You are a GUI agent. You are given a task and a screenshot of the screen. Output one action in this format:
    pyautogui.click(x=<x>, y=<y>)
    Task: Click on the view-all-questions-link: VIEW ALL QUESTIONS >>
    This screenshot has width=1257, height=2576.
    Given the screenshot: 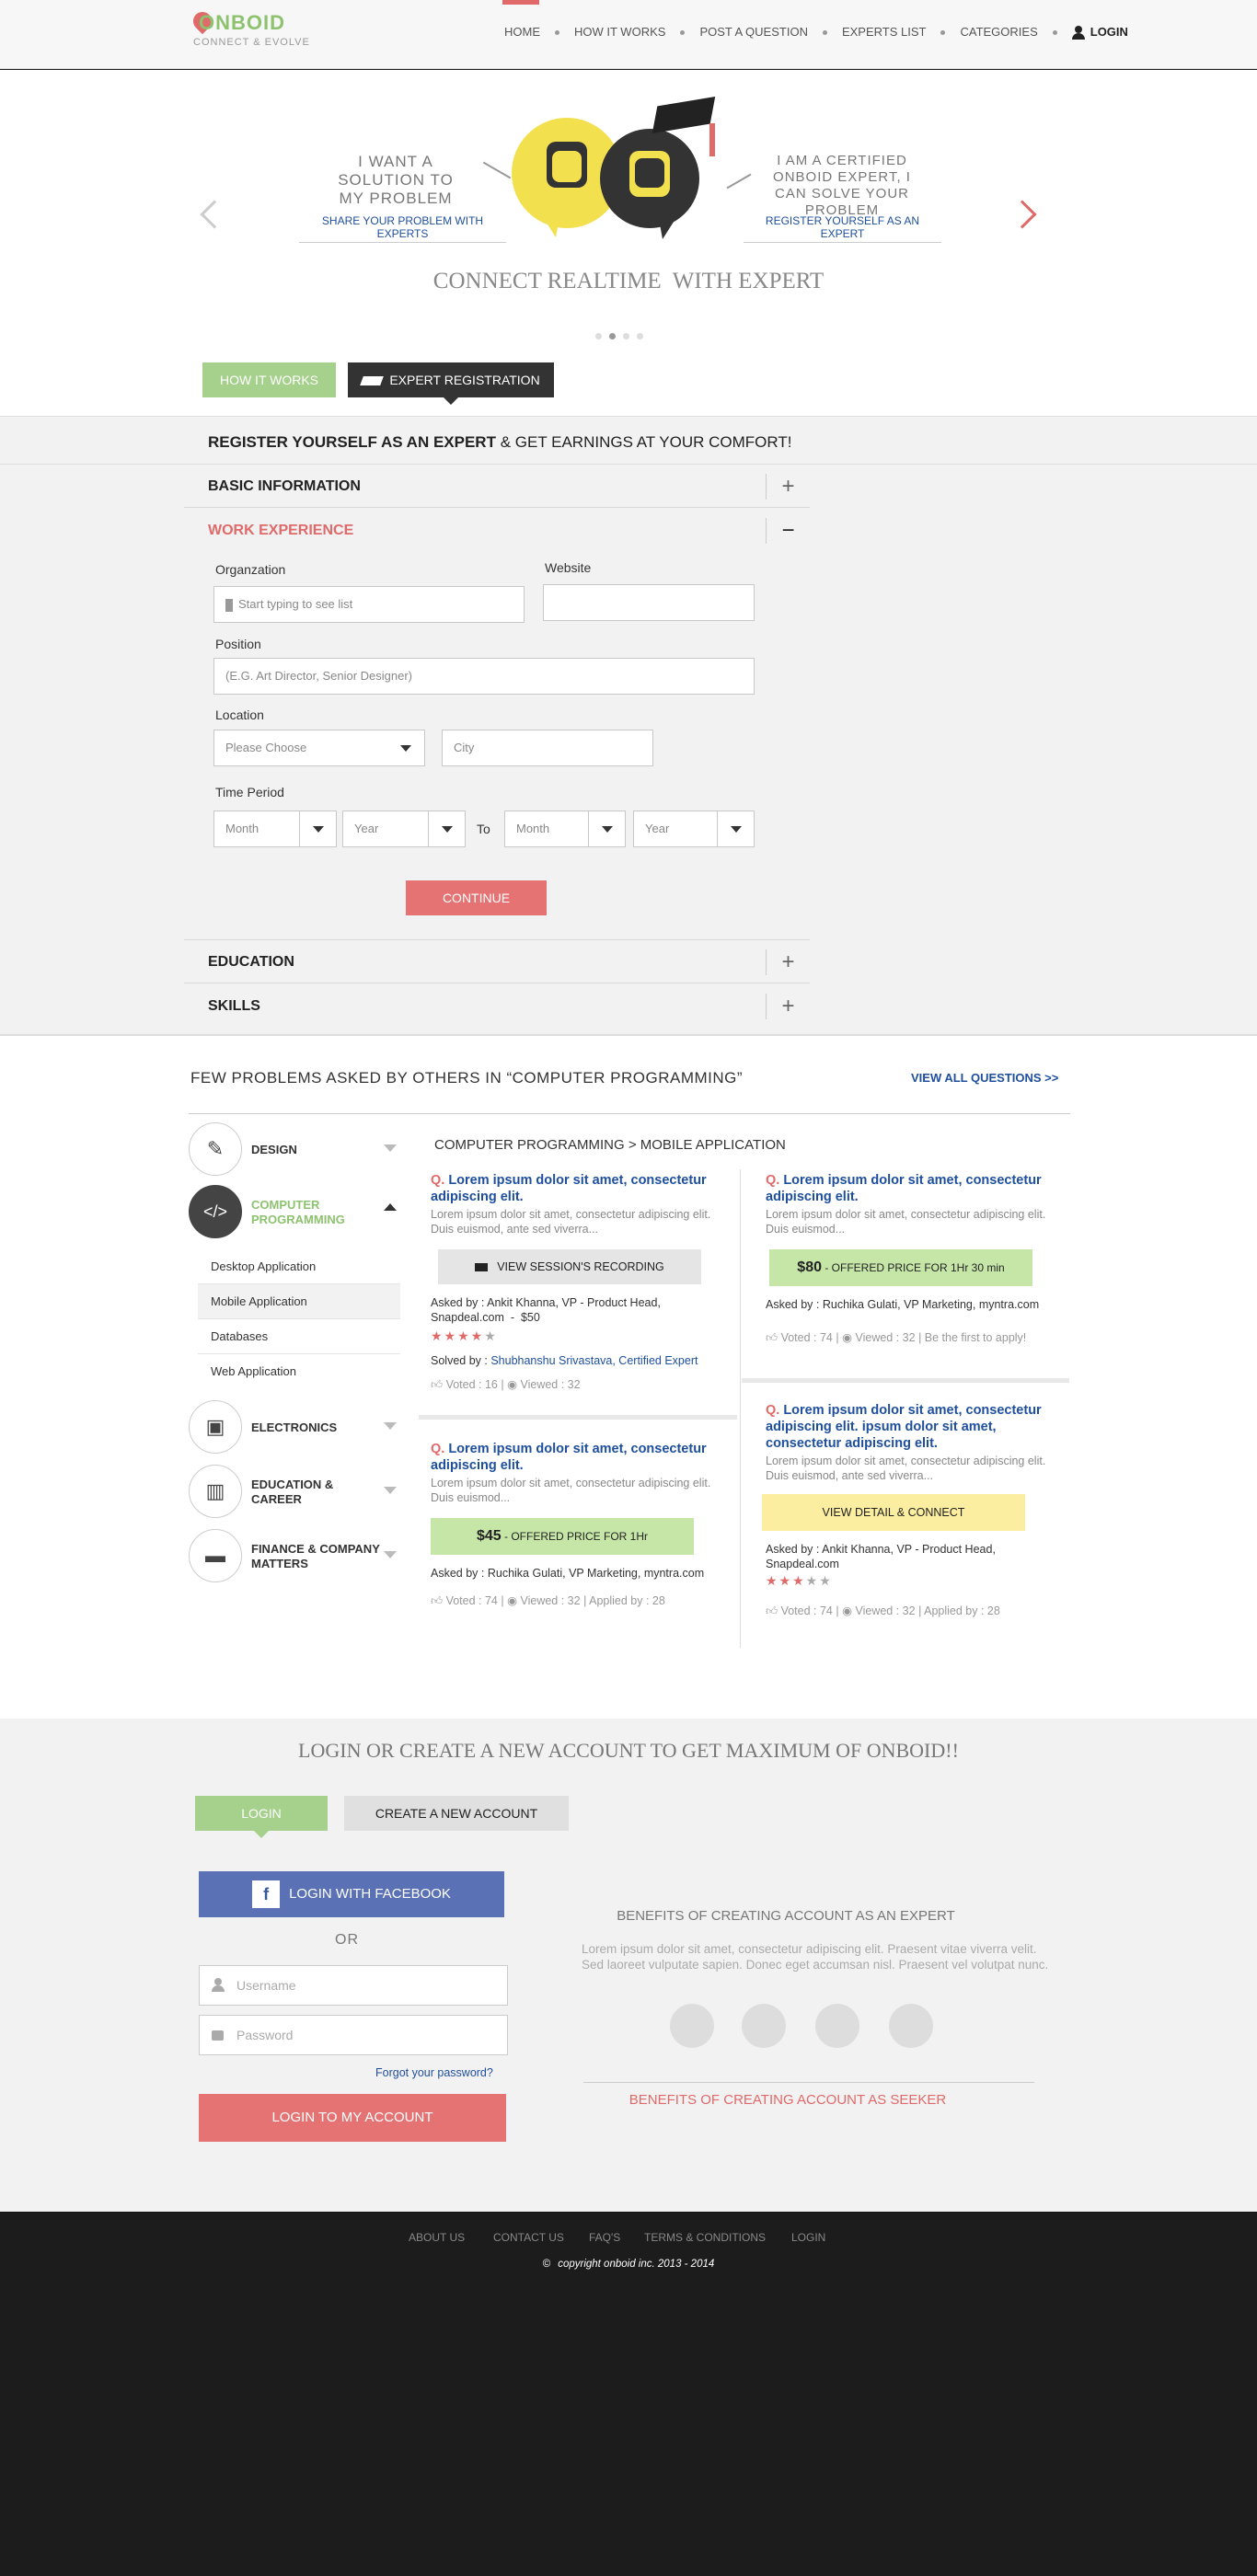 What is the action you would take?
    pyautogui.click(x=984, y=1078)
    